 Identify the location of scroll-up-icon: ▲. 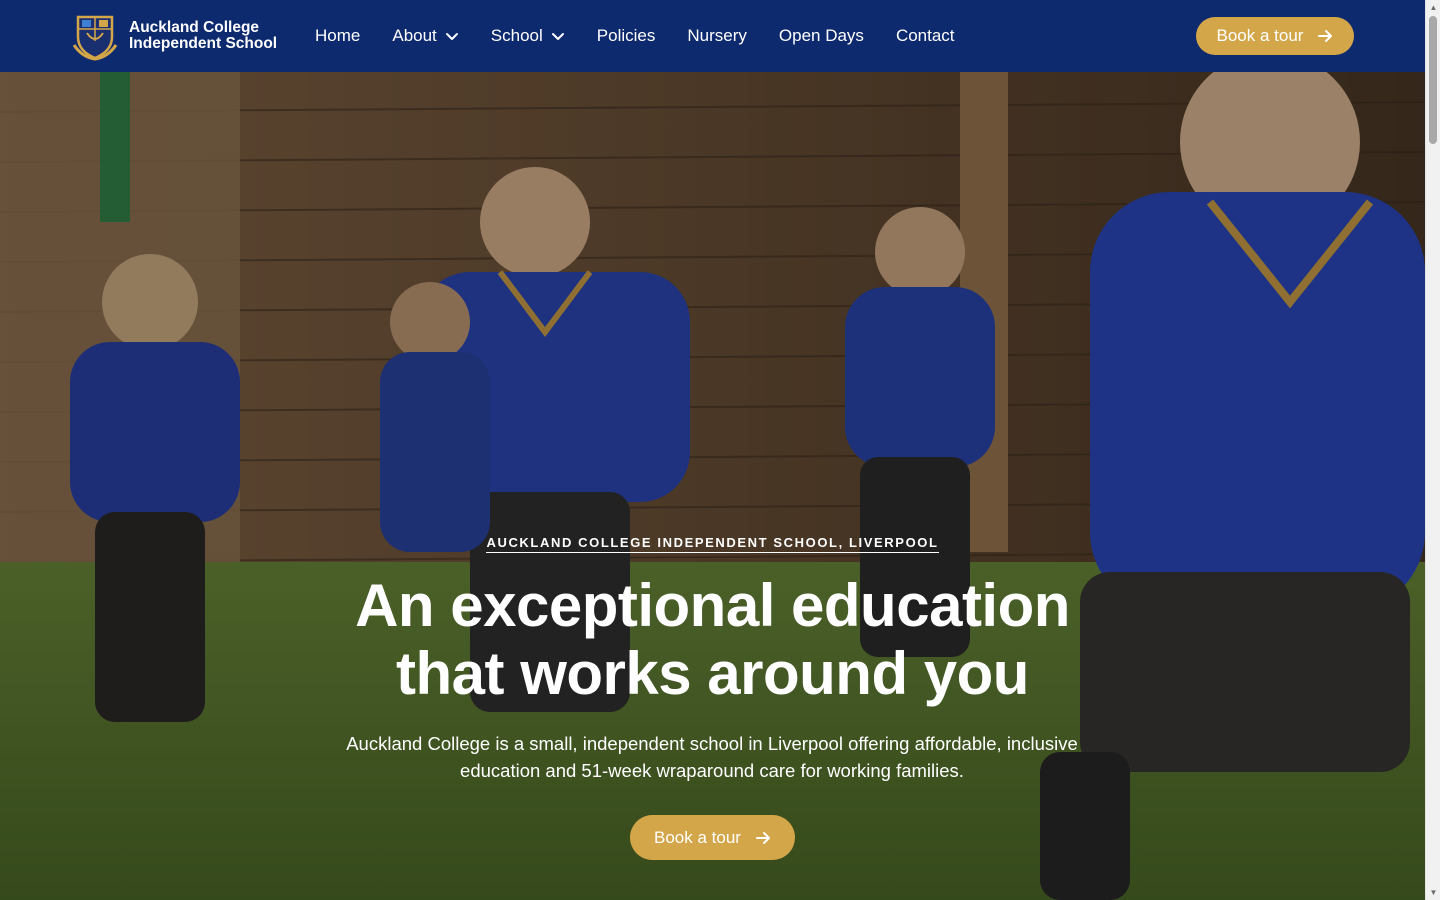
(1433, 7).